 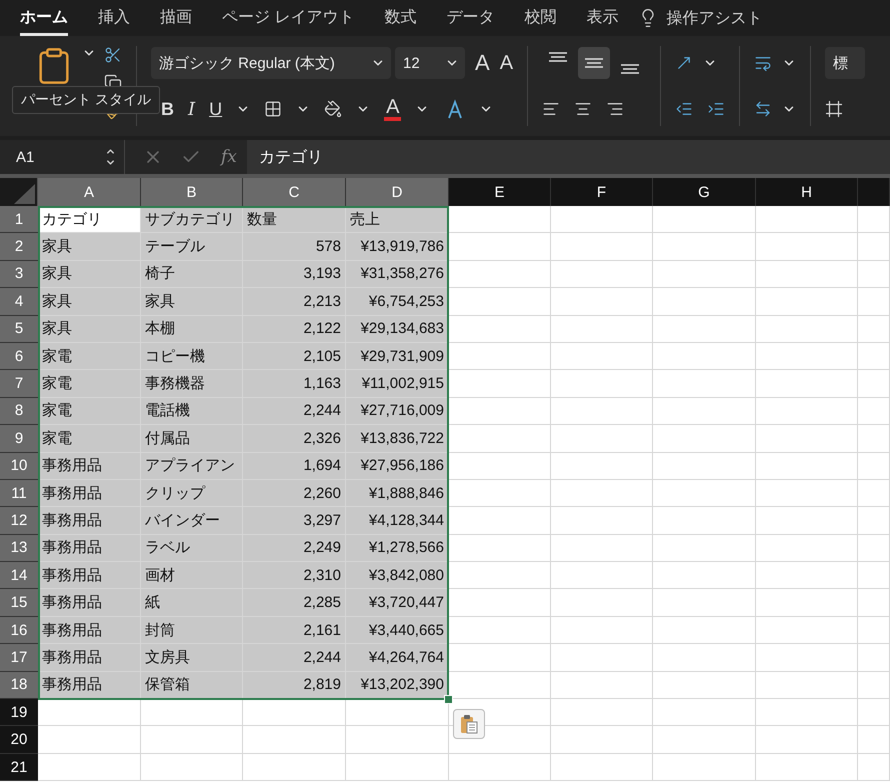 I want to click on table-cell: ¥31,358,276, so click(x=397, y=274).